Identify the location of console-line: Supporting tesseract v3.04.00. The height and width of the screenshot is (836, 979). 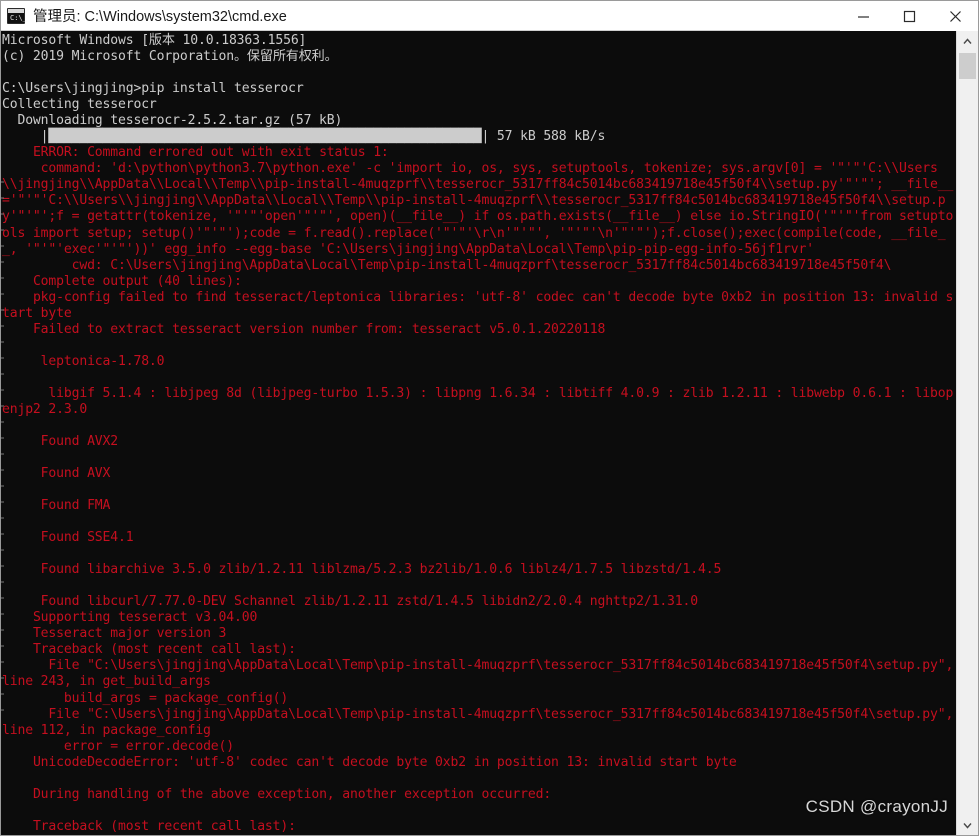
(130, 618).